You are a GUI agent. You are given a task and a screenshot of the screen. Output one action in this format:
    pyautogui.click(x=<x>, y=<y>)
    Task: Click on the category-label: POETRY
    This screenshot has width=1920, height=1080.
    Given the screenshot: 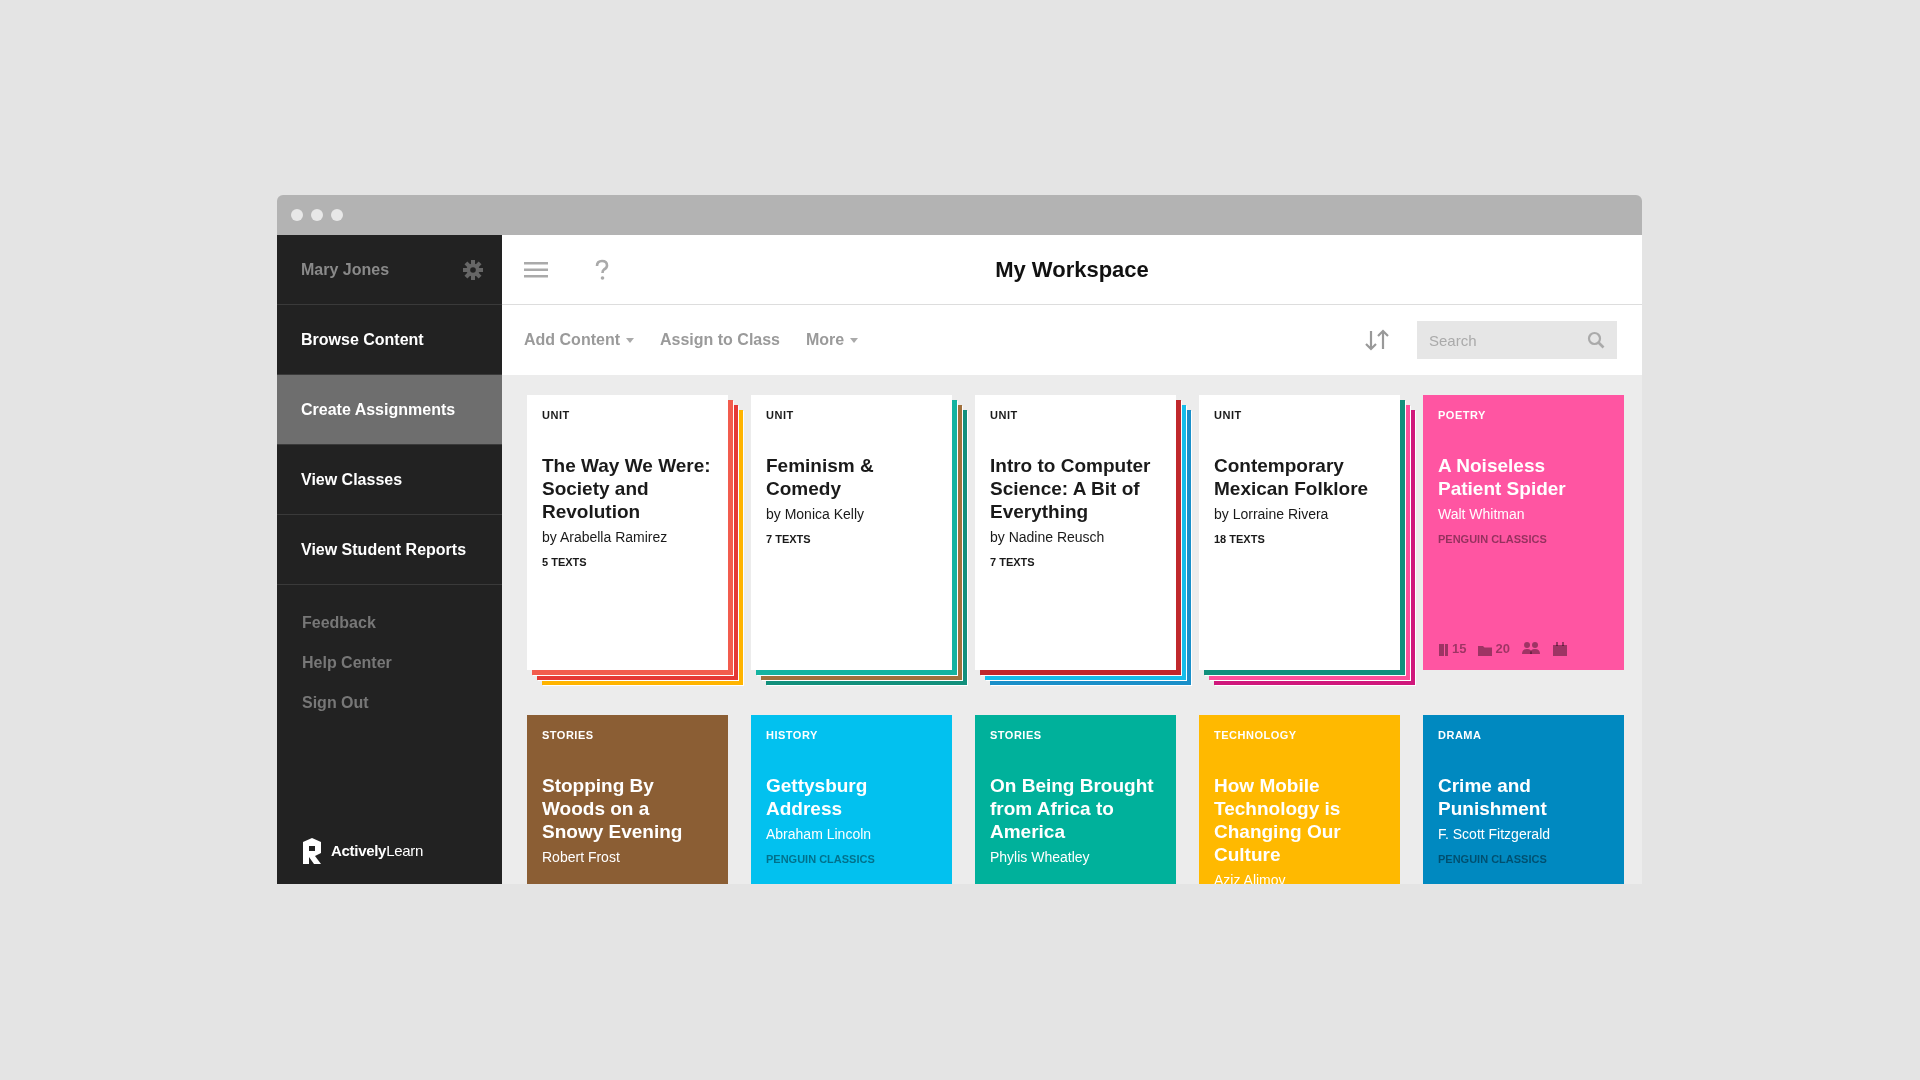 What is the action you would take?
    pyautogui.click(x=1462, y=415)
    